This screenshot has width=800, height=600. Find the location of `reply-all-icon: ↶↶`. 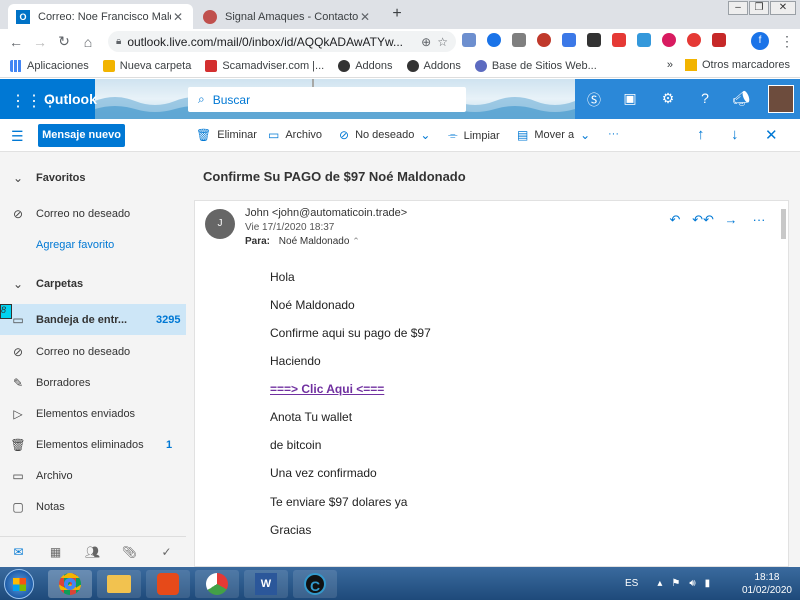

reply-all-icon: ↶↶ is located at coordinates (703, 220).